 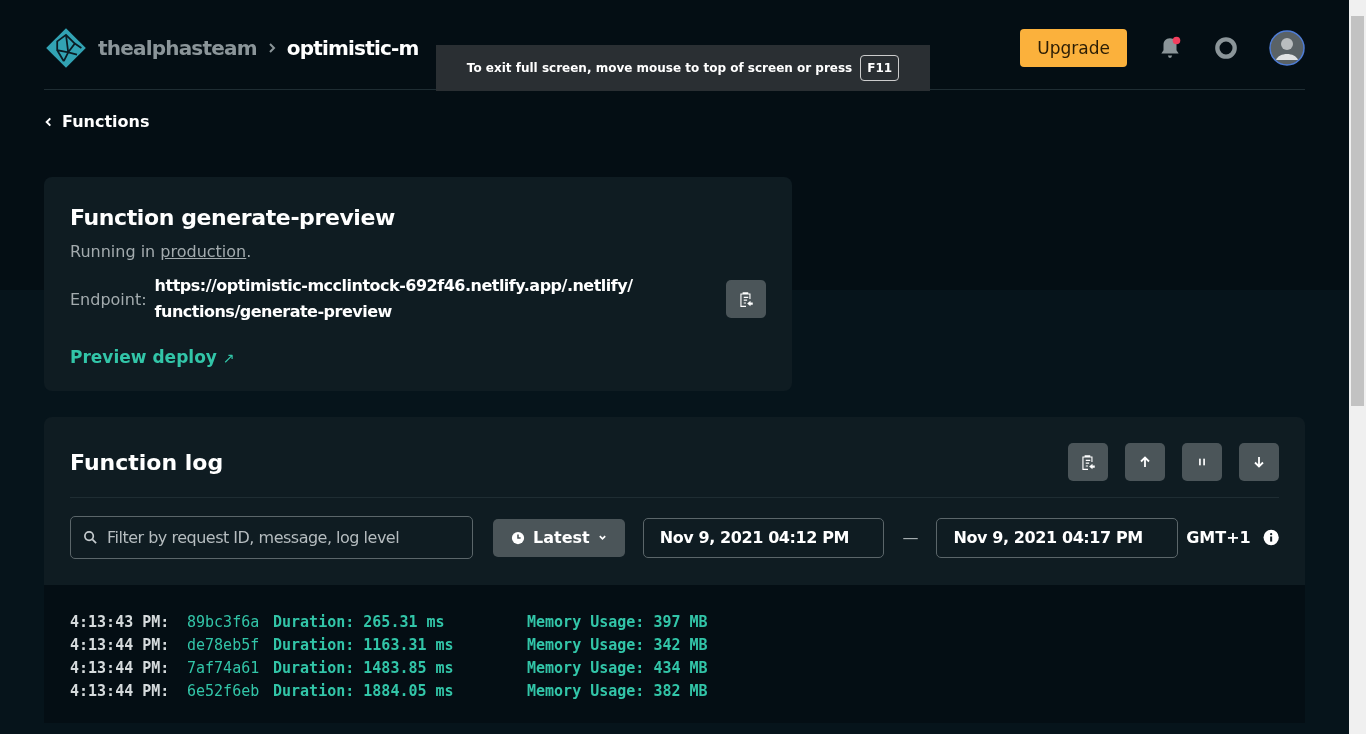 What do you see at coordinates (1218, 537) in the screenshot?
I see `timezone-label: GMT+1` at bounding box center [1218, 537].